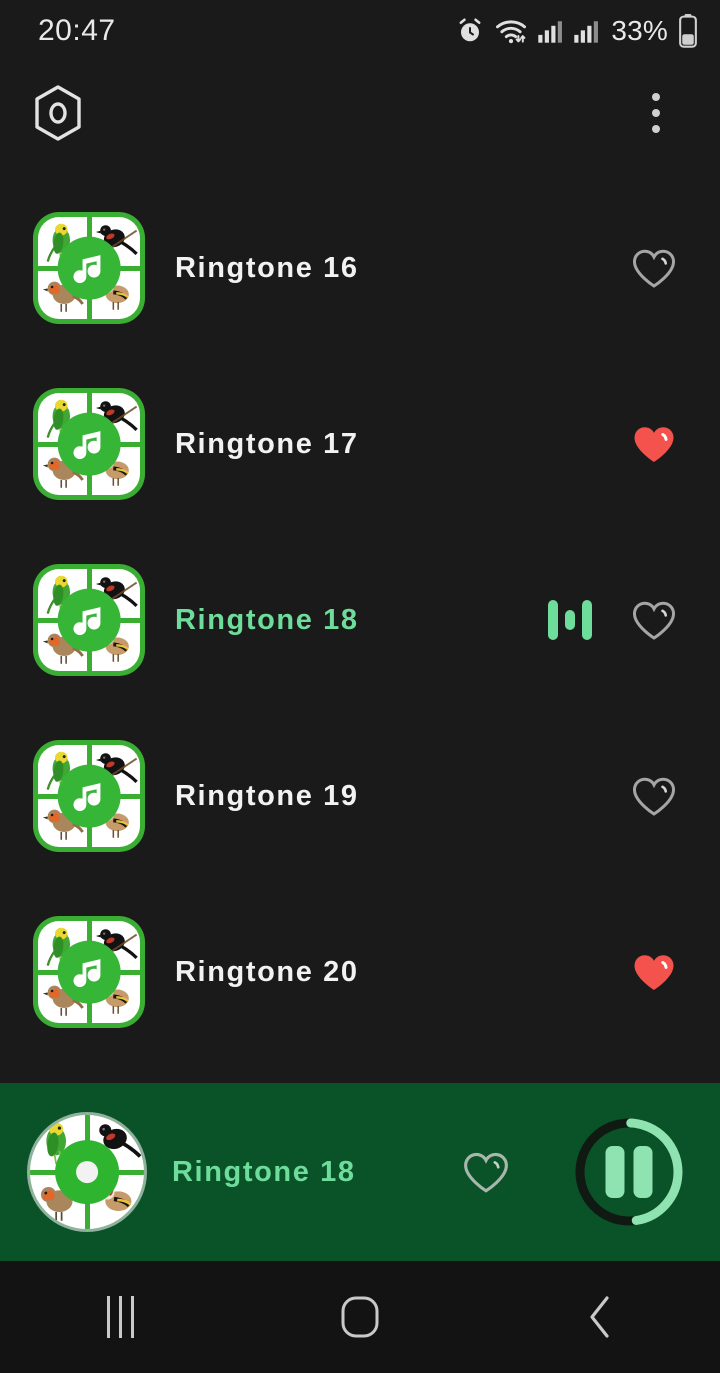 This screenshot has height=1373, width=720. What do you see at coordinates (267, 267) in the screenshot?
I see `ringtone-title: Ringtone 16` at bounding box center [267, 267].